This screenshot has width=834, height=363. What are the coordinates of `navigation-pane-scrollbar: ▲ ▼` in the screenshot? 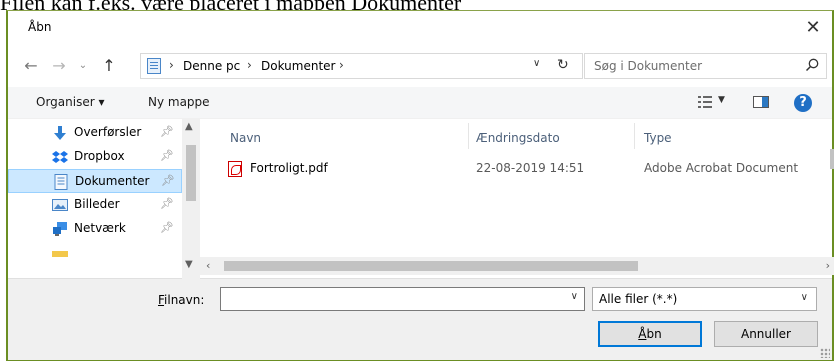 It's located at (191, 199).